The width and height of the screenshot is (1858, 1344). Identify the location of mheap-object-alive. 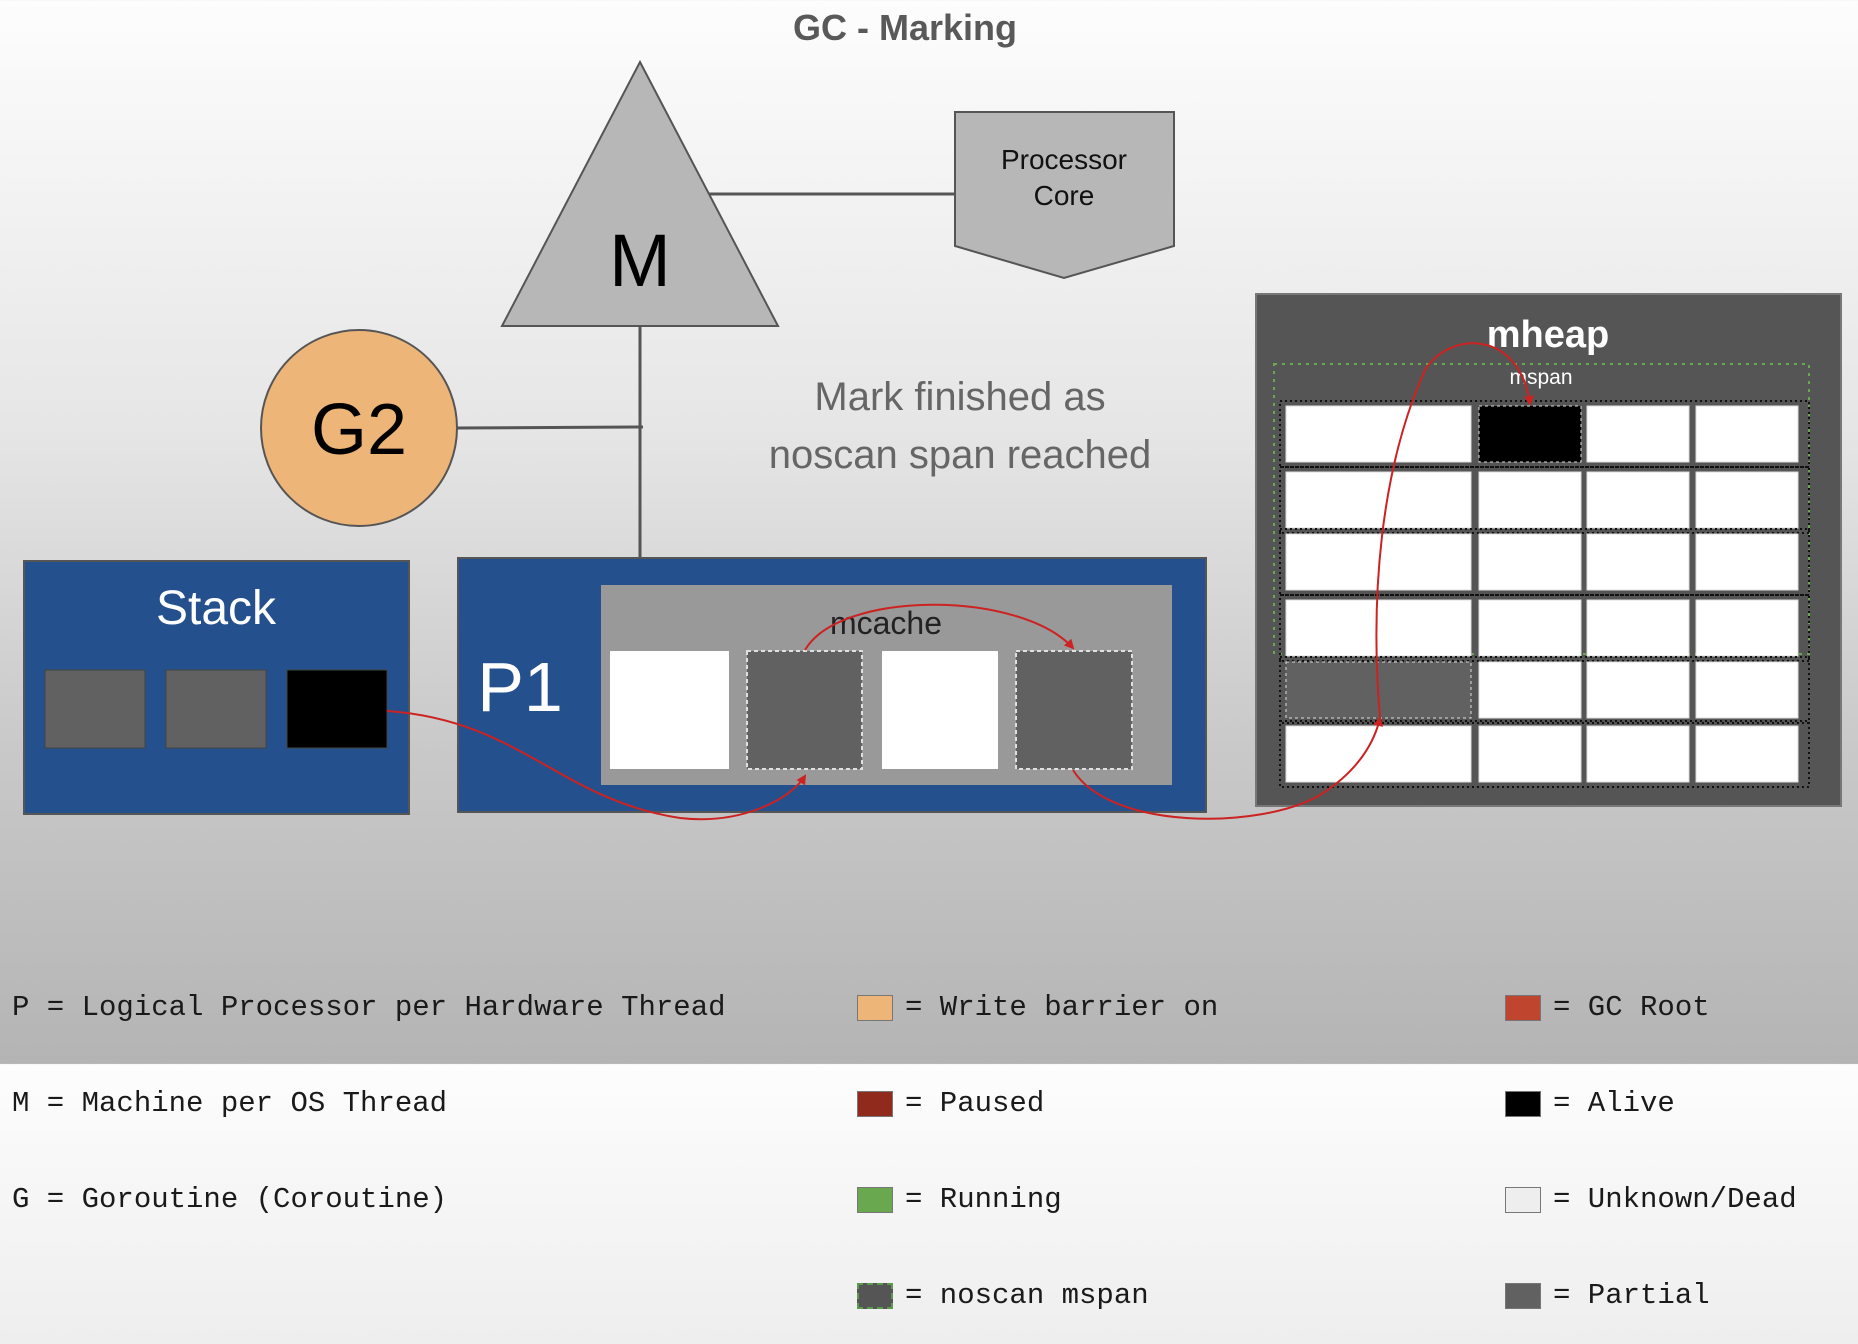
(1530, 434).